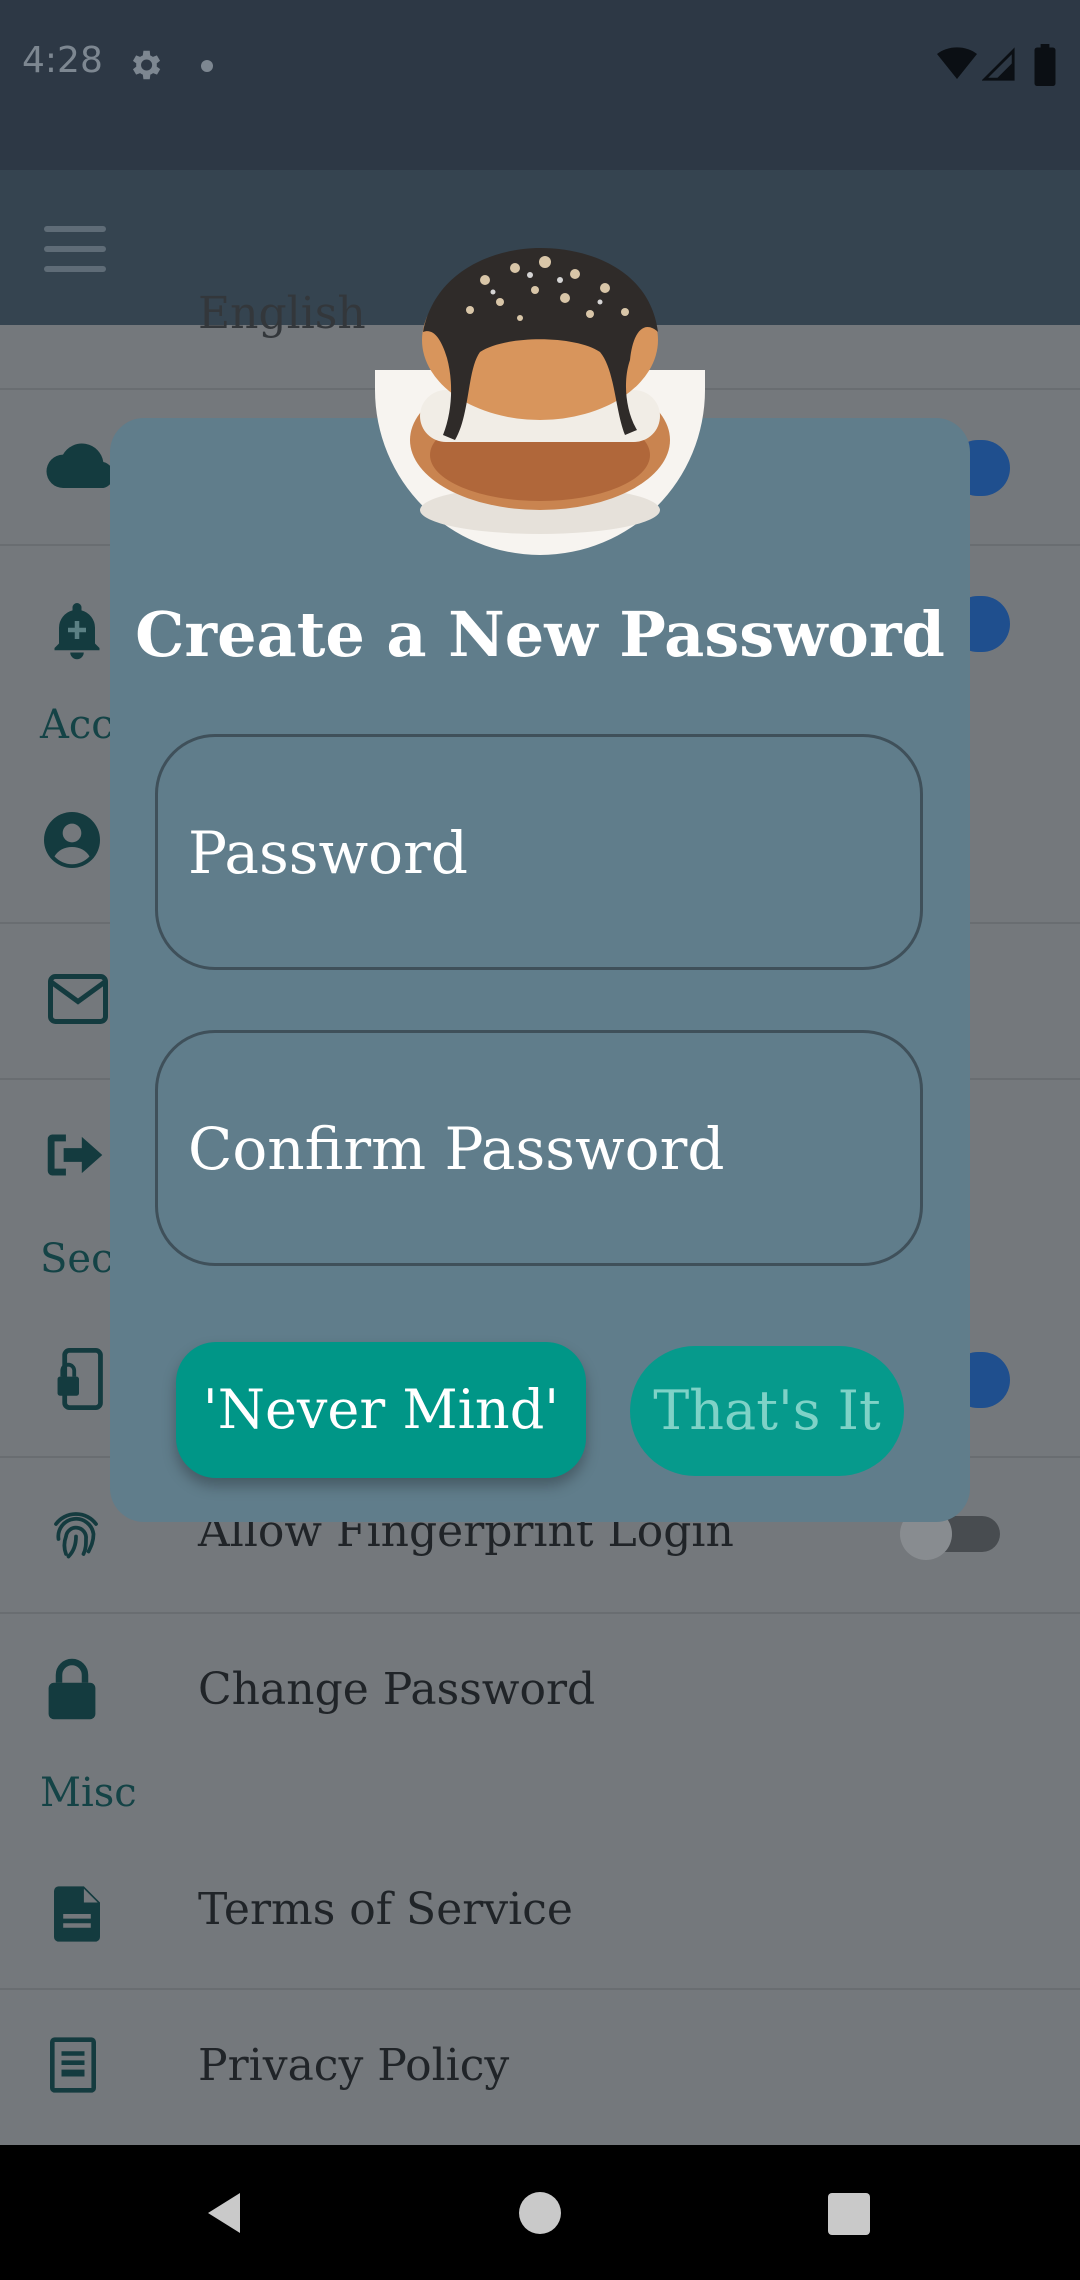 The width and height of the screenshot is (1080, 2280). I want to click on dessert-avatar, so click(540, 401).